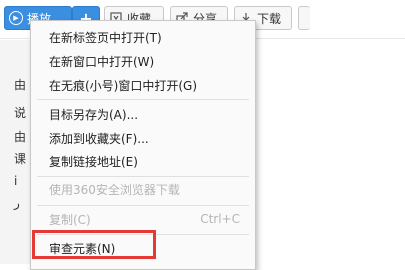 This screenshot has width=405, height=270. I want to click on menu-item-open-new-window: 在新窗口中打开(W), so click(143, 61).